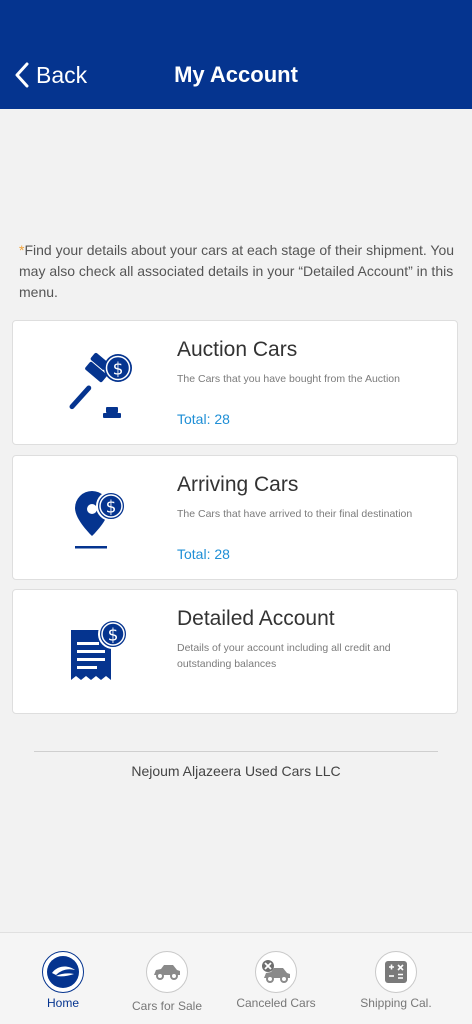 The height and width of the screenshot is (1024, 472). I want to click on tab-canceled-cars: Canceled Cars, so click(276, 978).